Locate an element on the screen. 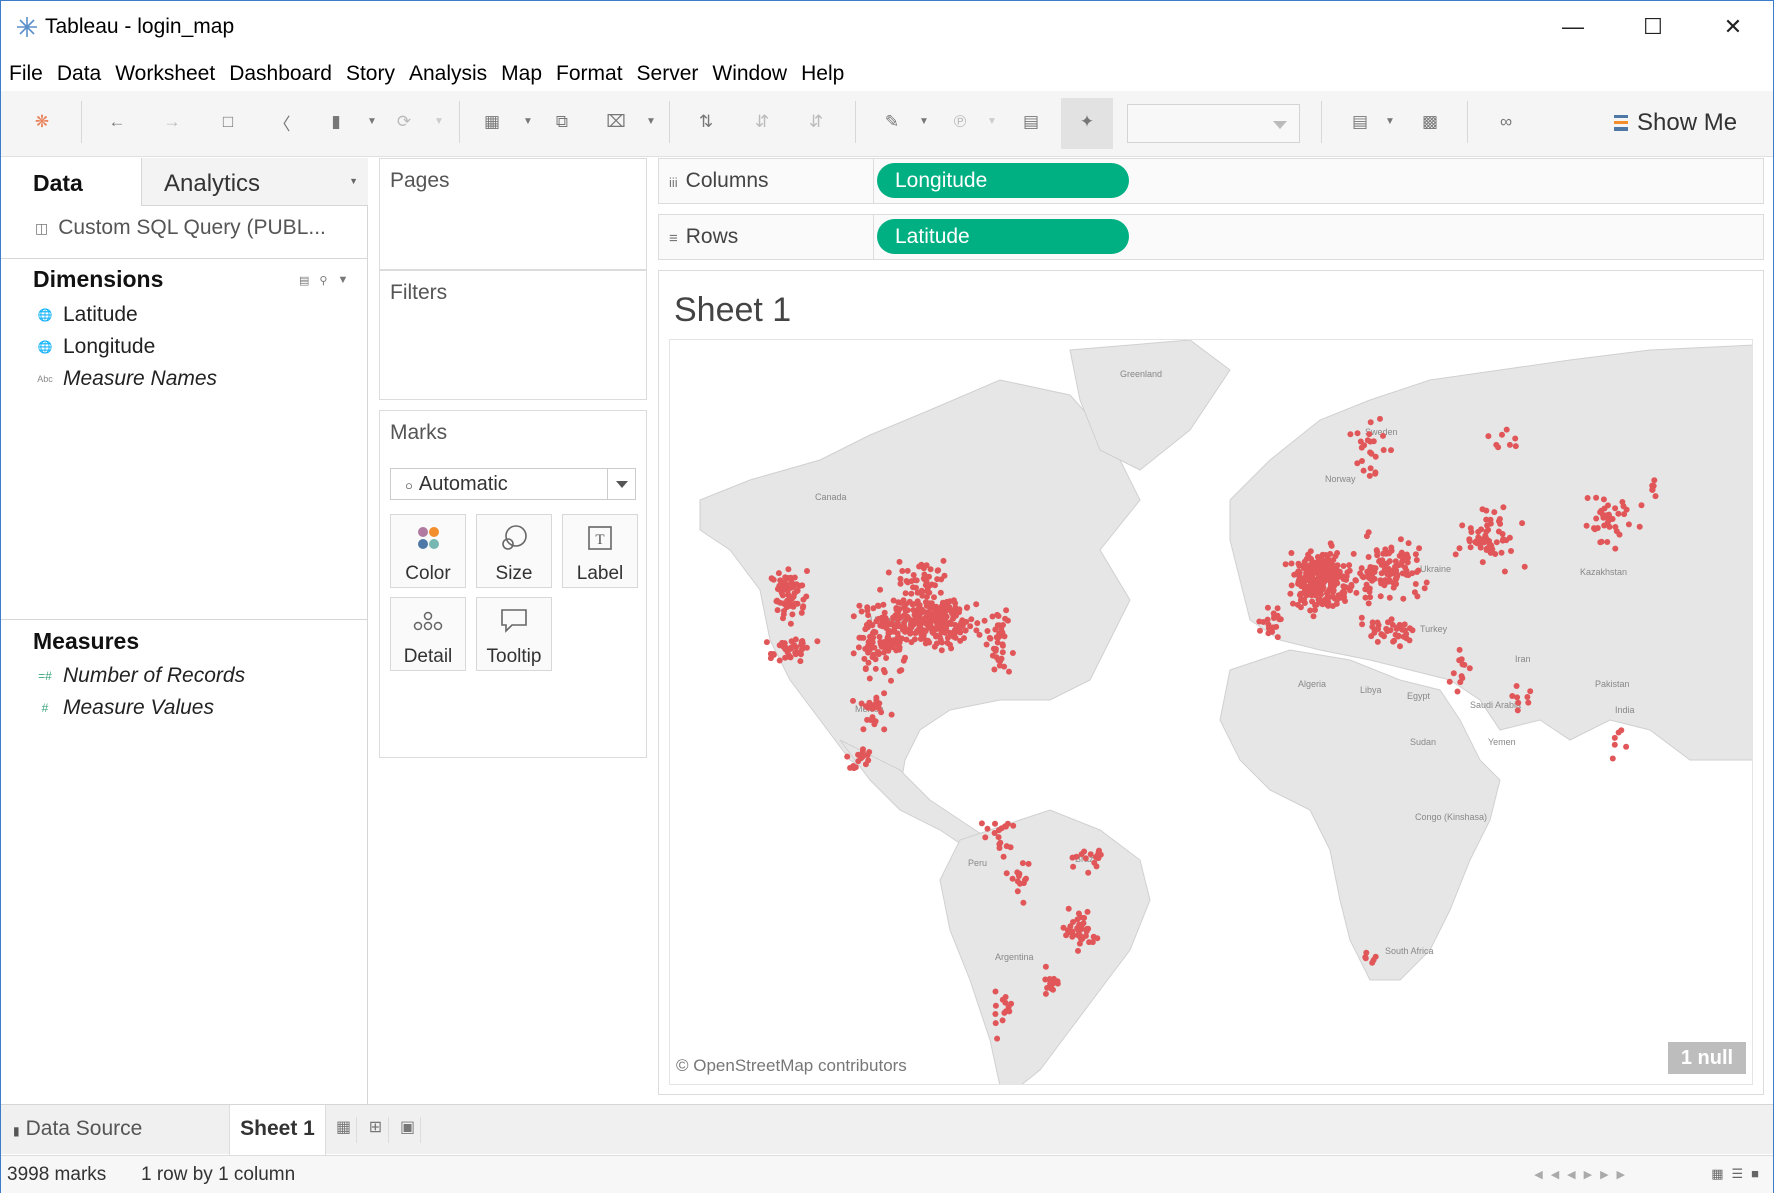 The width and height of the screenshot is (1774, 1193). map-attribution: © OpenStreetMap contributors is located at coordinates (791, 1066).